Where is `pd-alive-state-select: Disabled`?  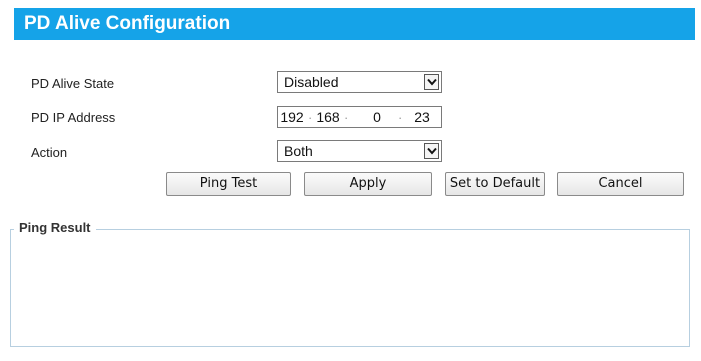
pd-alive-state-select: Disabled is located at coordinates (359, 82).